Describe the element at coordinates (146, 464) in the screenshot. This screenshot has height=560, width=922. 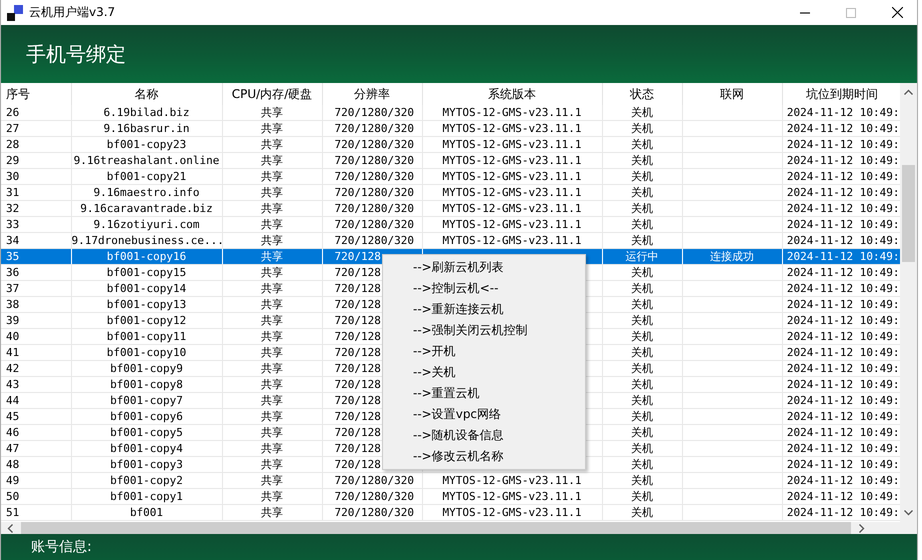
I see `table-cell: bf001-copy3` at that location.